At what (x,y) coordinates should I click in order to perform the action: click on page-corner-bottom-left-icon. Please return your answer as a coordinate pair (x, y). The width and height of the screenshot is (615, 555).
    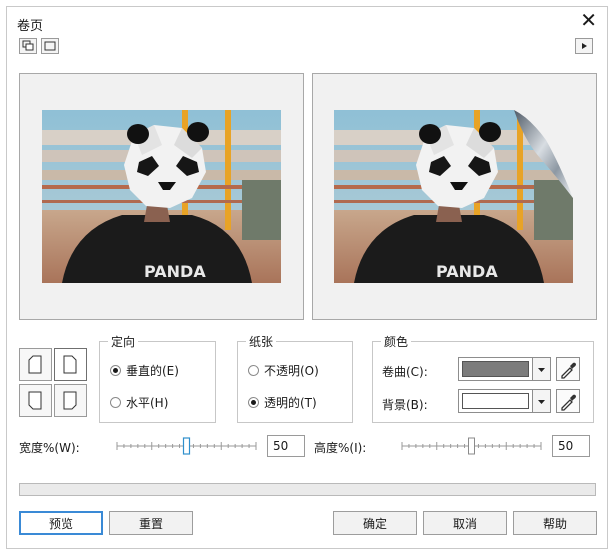
    Looking at the image, I should click on (35, 400).